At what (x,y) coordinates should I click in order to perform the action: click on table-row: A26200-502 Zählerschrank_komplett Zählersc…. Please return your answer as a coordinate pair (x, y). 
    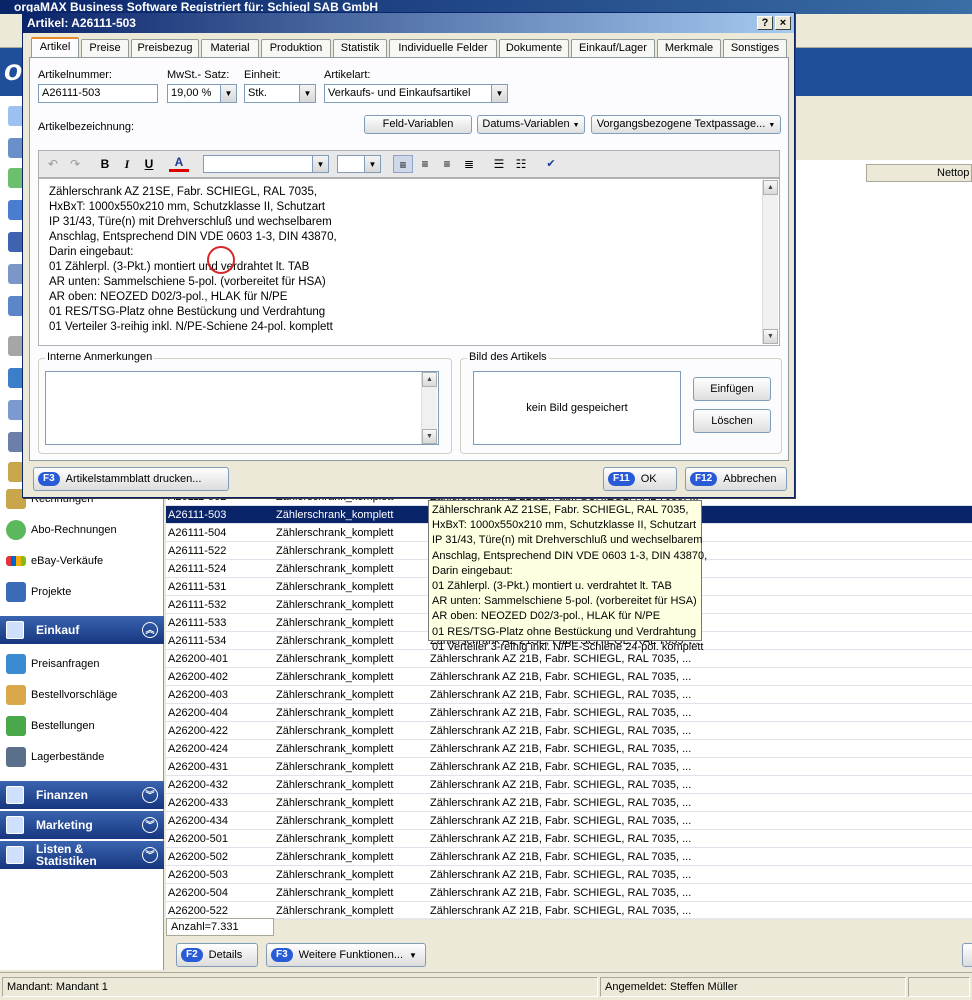
    Looking at the image, I should click on (569, 857).